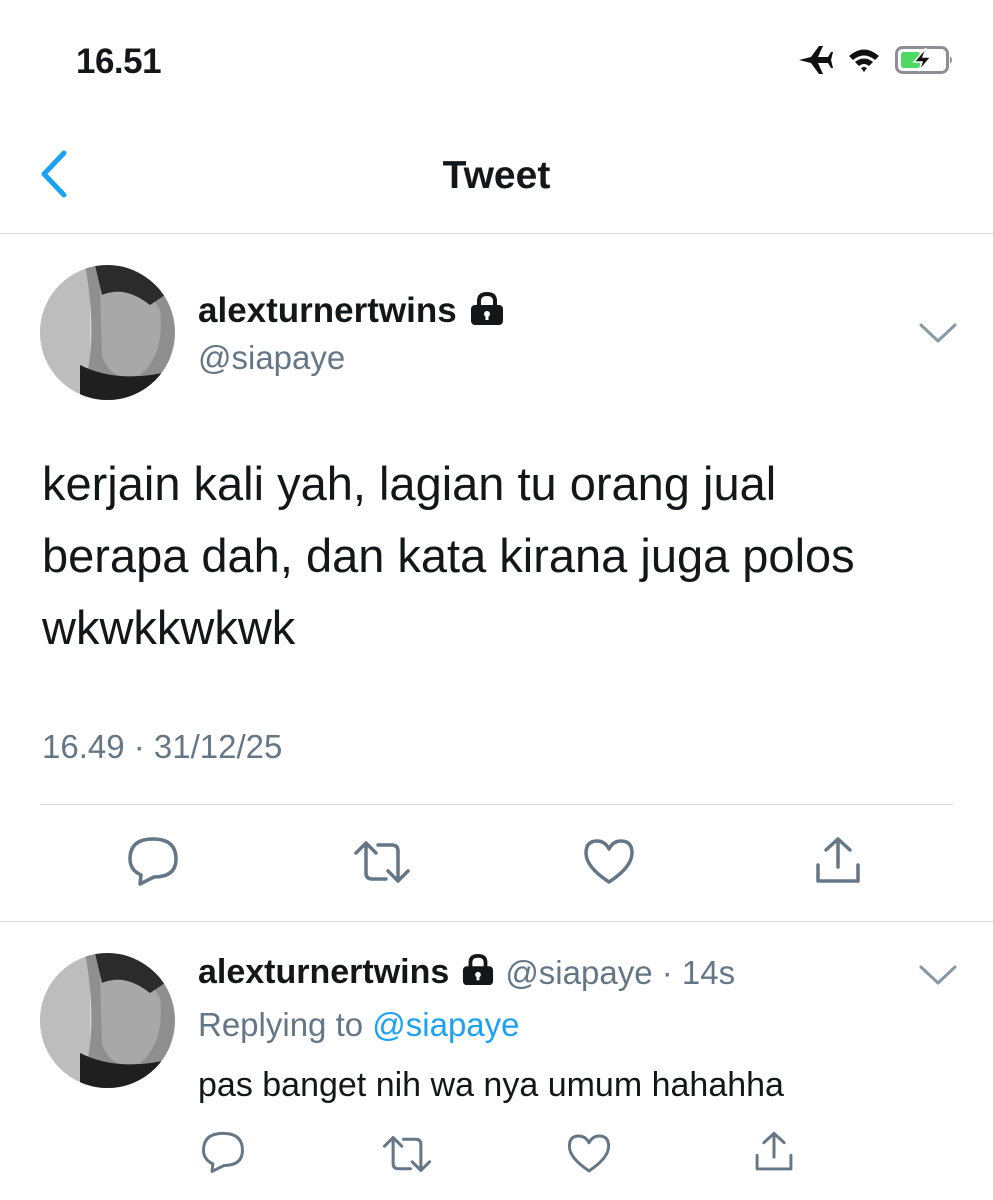 The height and width of the screenshot is (1200, 993). Describe the element at coordinates (409, 483) in the screenshot. I see `tweet-text-line: kerjain kali yah, lagian tu orang jual` at that location.